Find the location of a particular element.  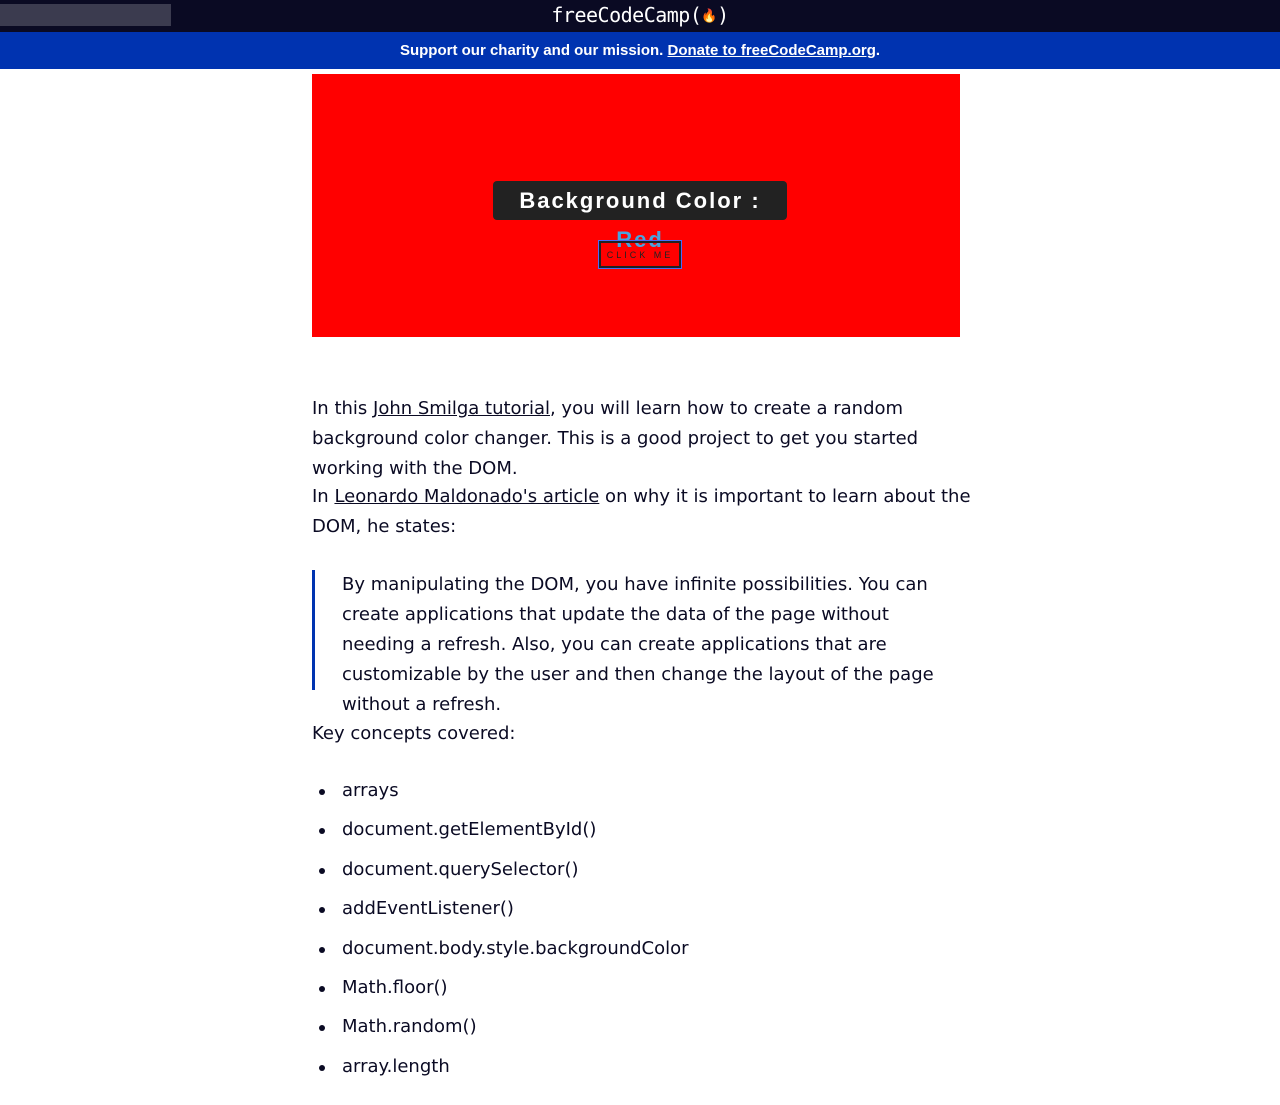

john-smilga-tutorial-link: John Smilga tutorial is located at coordinates (461, 408).